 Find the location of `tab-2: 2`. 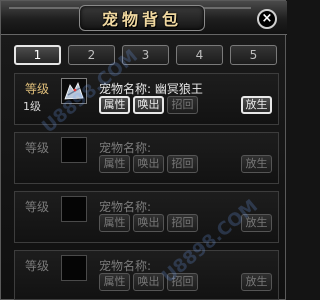

tab-2: 2 is located at coordinates (91, 55).